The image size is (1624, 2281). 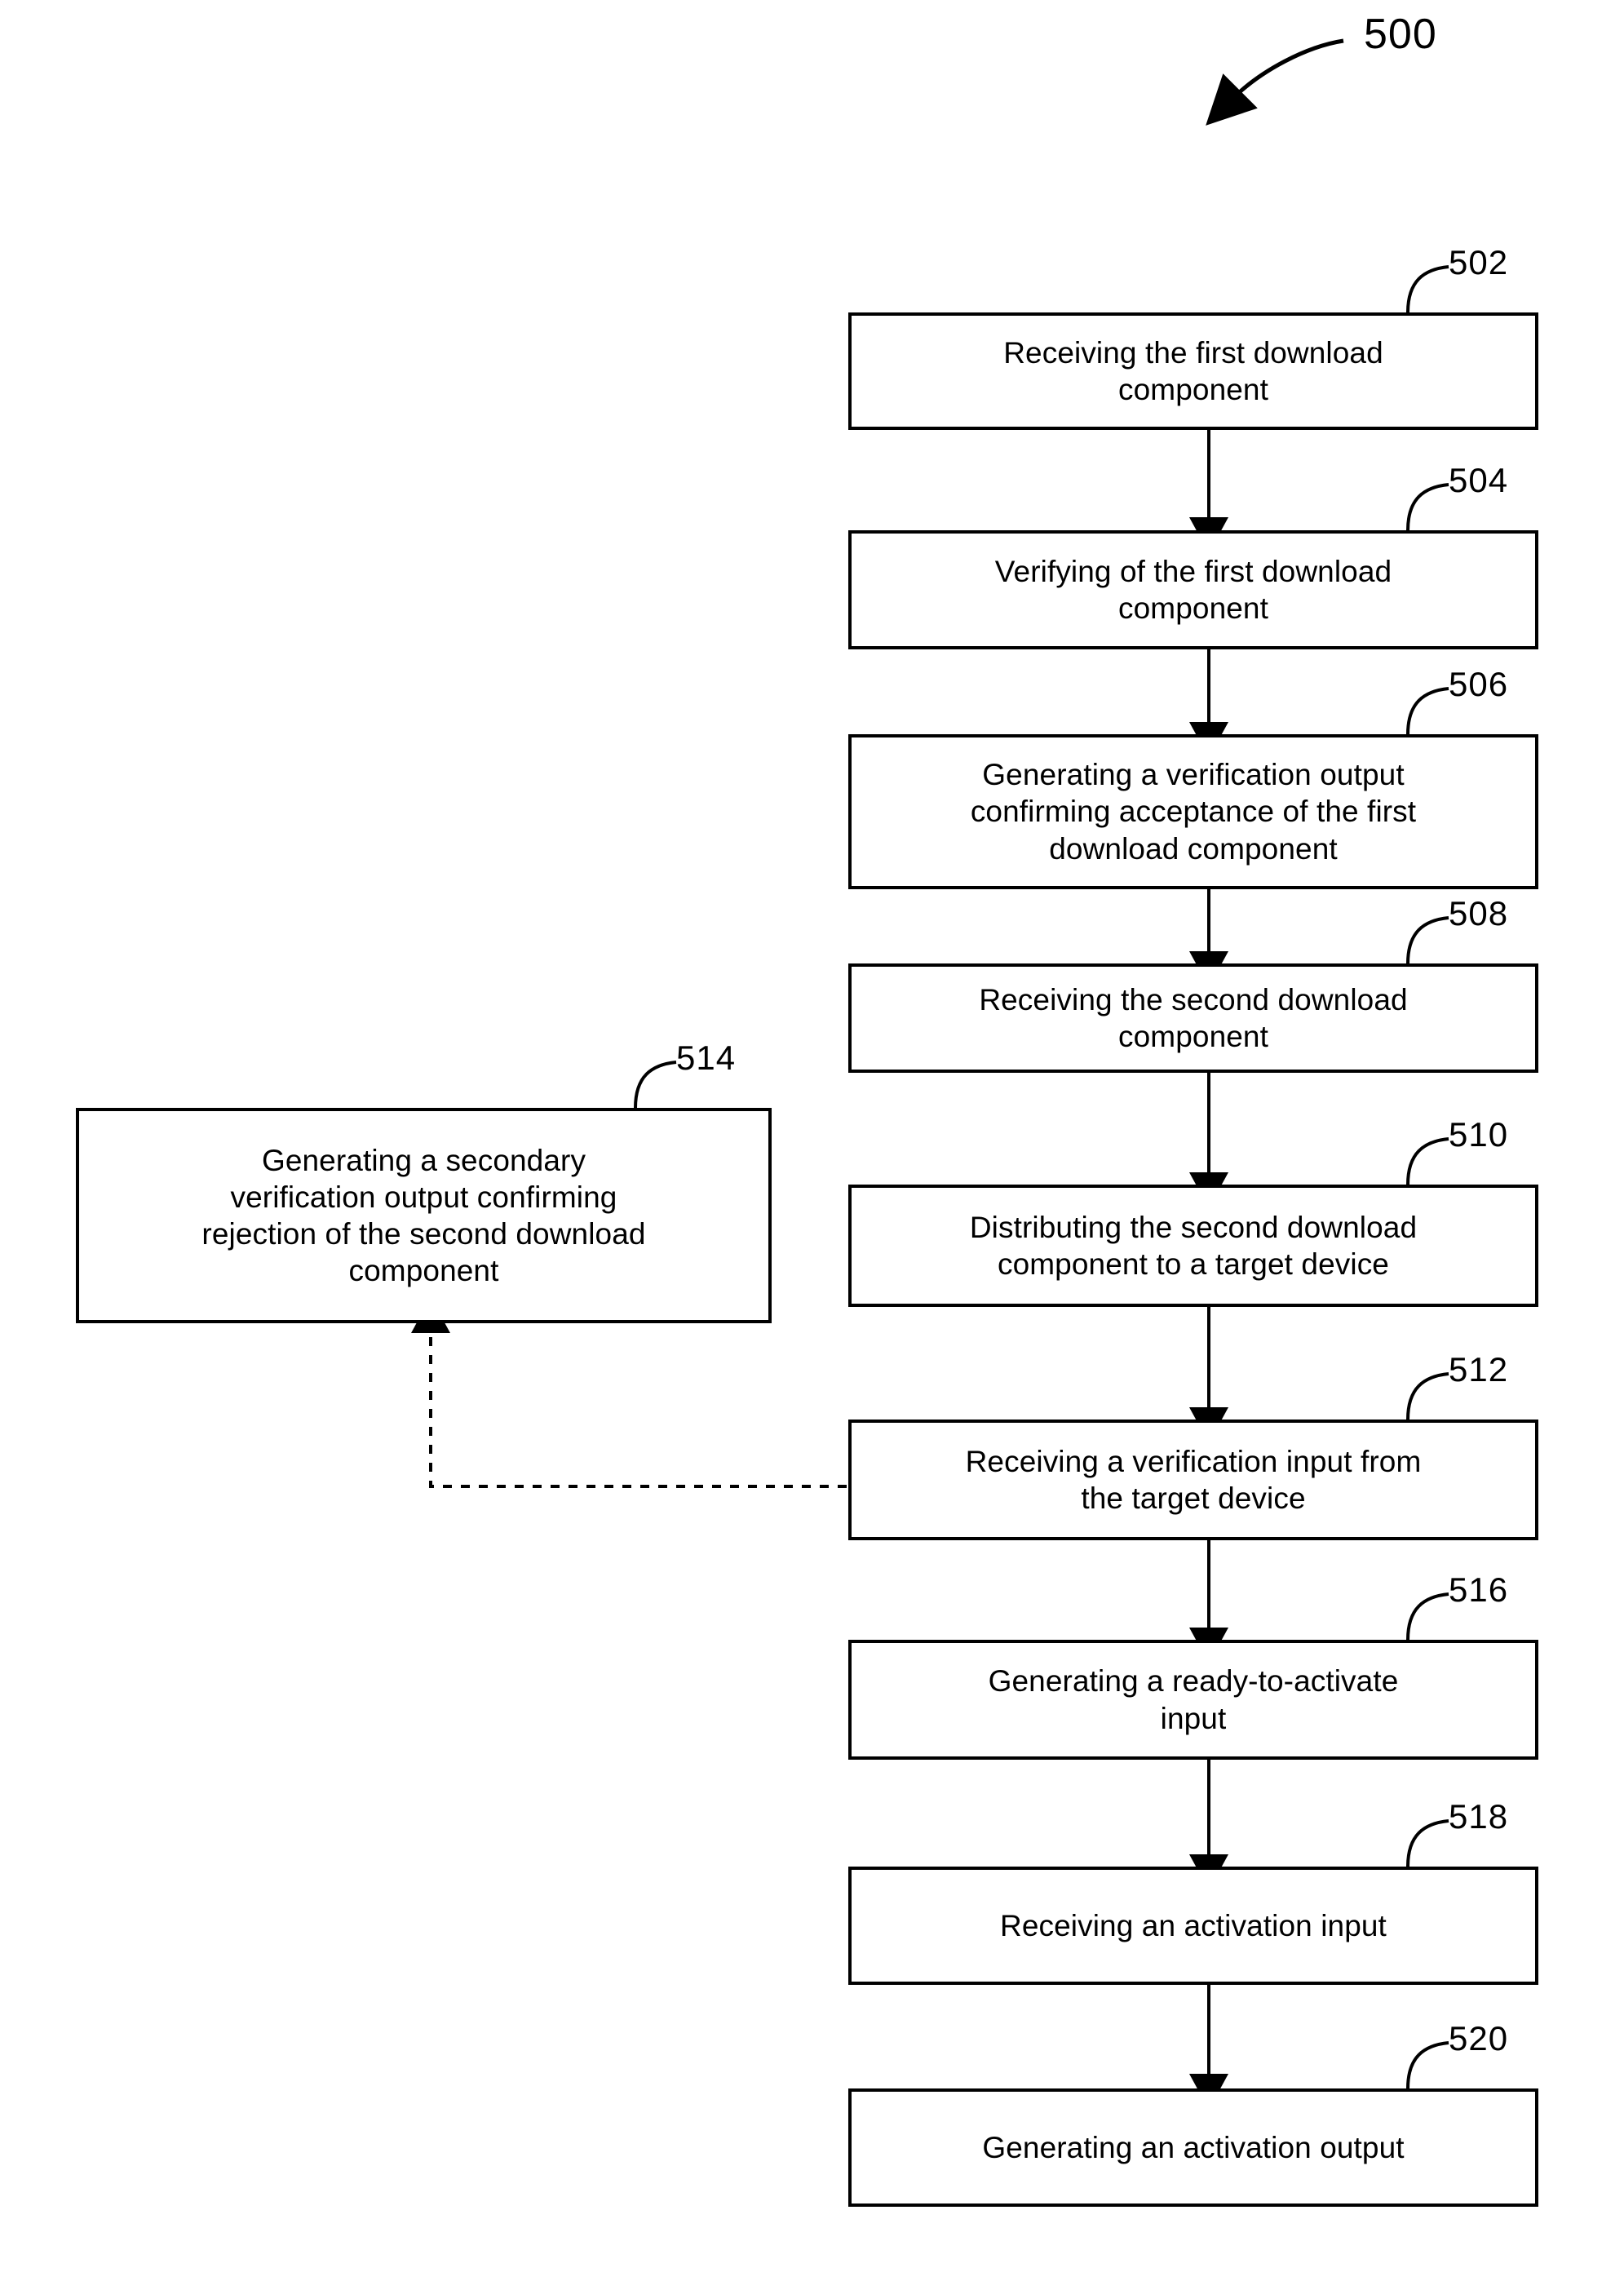 What do you see at coordinates (1193, 1926) in the screenshot?
I see `process-node-518: Receiving an activation input` at bounding box center [1193, 1926].